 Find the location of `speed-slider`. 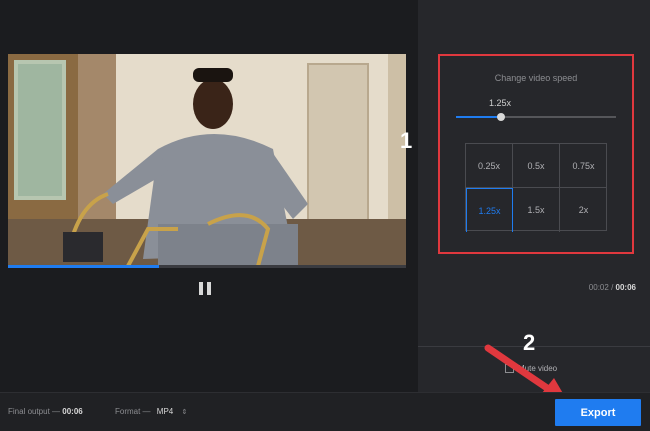

speed-slider is located at coordinates (536, 117).